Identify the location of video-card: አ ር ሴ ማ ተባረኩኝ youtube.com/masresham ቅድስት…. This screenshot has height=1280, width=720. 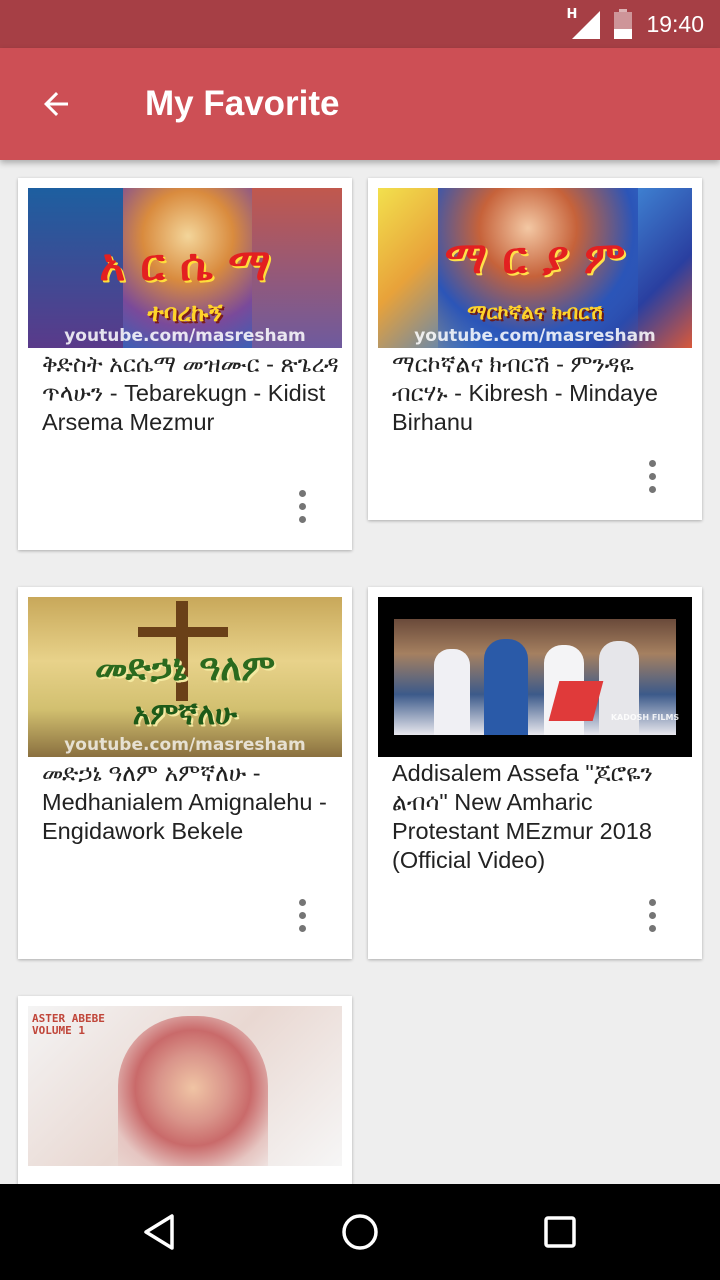
(185, 364).